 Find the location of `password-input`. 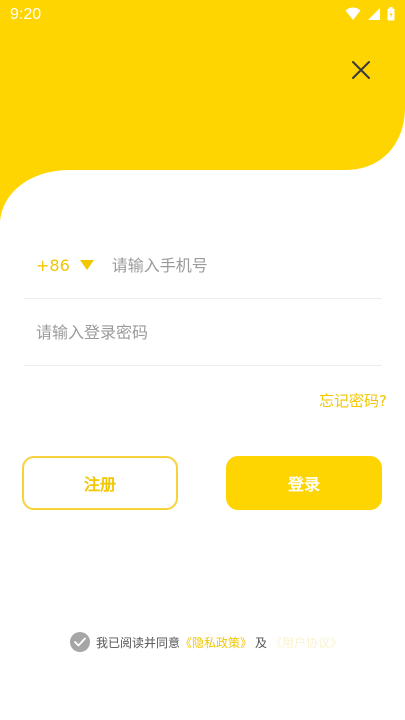

password-input is located at coordinates (201, 332).